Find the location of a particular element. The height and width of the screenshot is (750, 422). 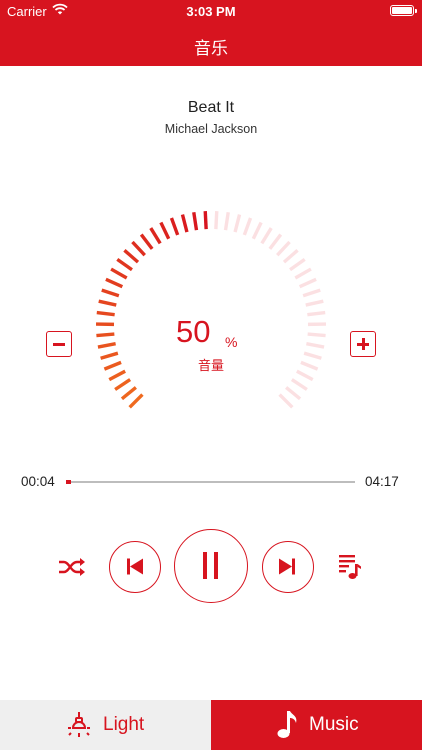

shuffle-icon is located at coordinates (72, 567).